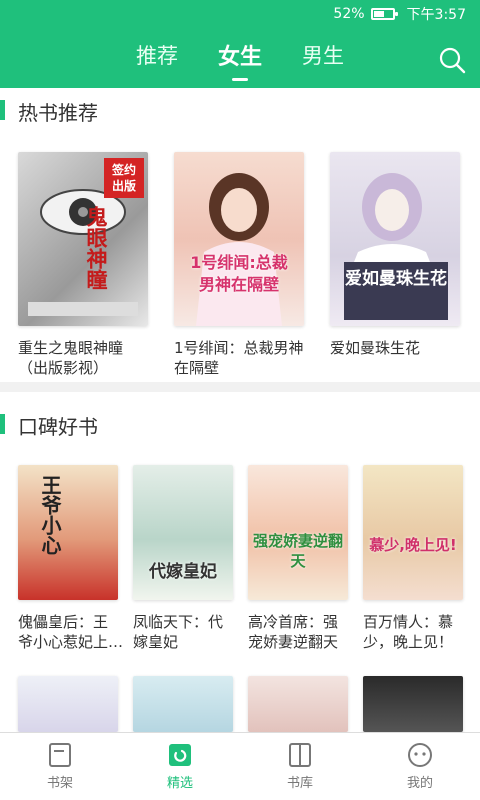  What do you see at coordinates (183, 572) in the screenshot?
I see `cover-title: 代嫁皇妃` at bounding box center [183, 572].